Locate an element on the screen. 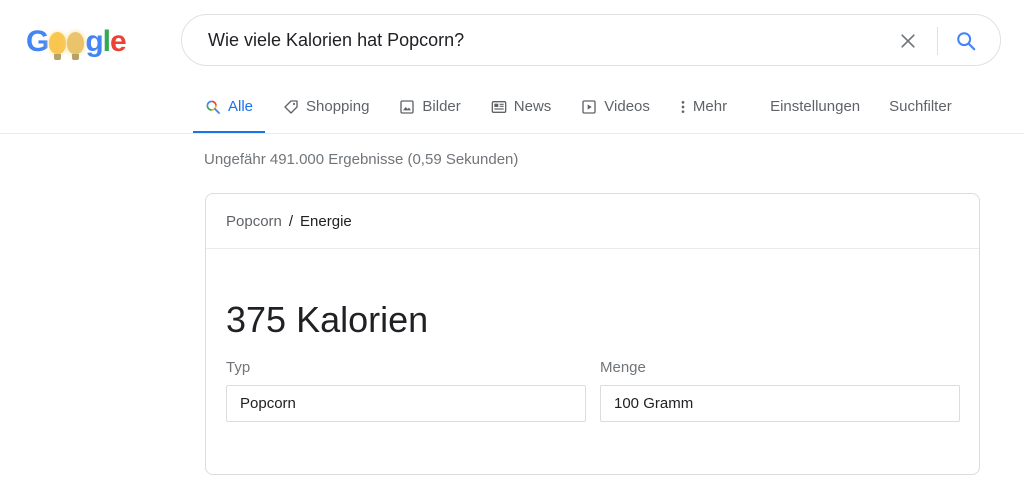 The width and height of the screenshot is (1024, 479). type-label: Typ is located at coordinates (238, 367).